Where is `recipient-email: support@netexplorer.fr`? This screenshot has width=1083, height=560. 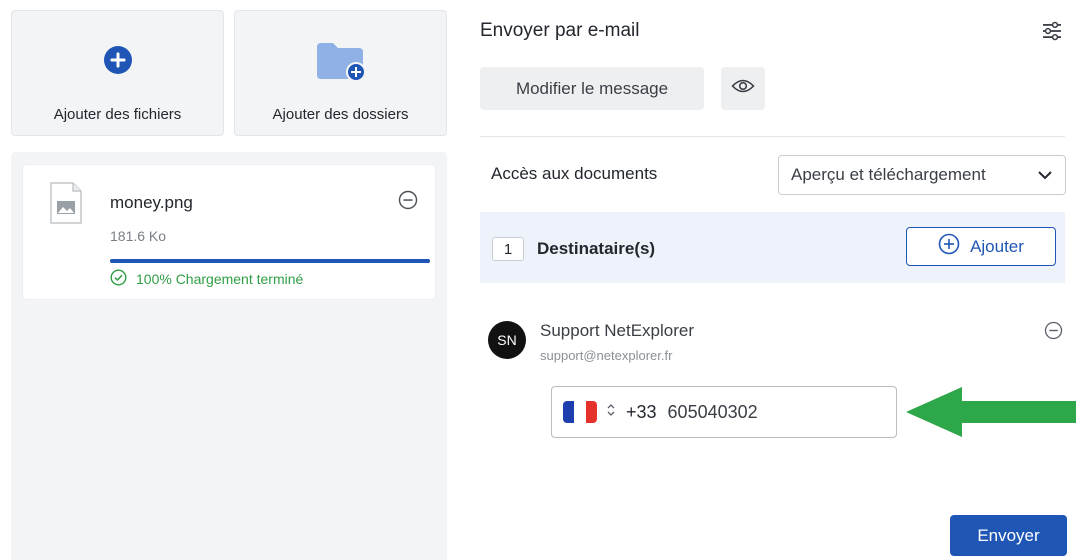
recipient-email: support@netexplorer.fr is located at coordinates (606, 355).